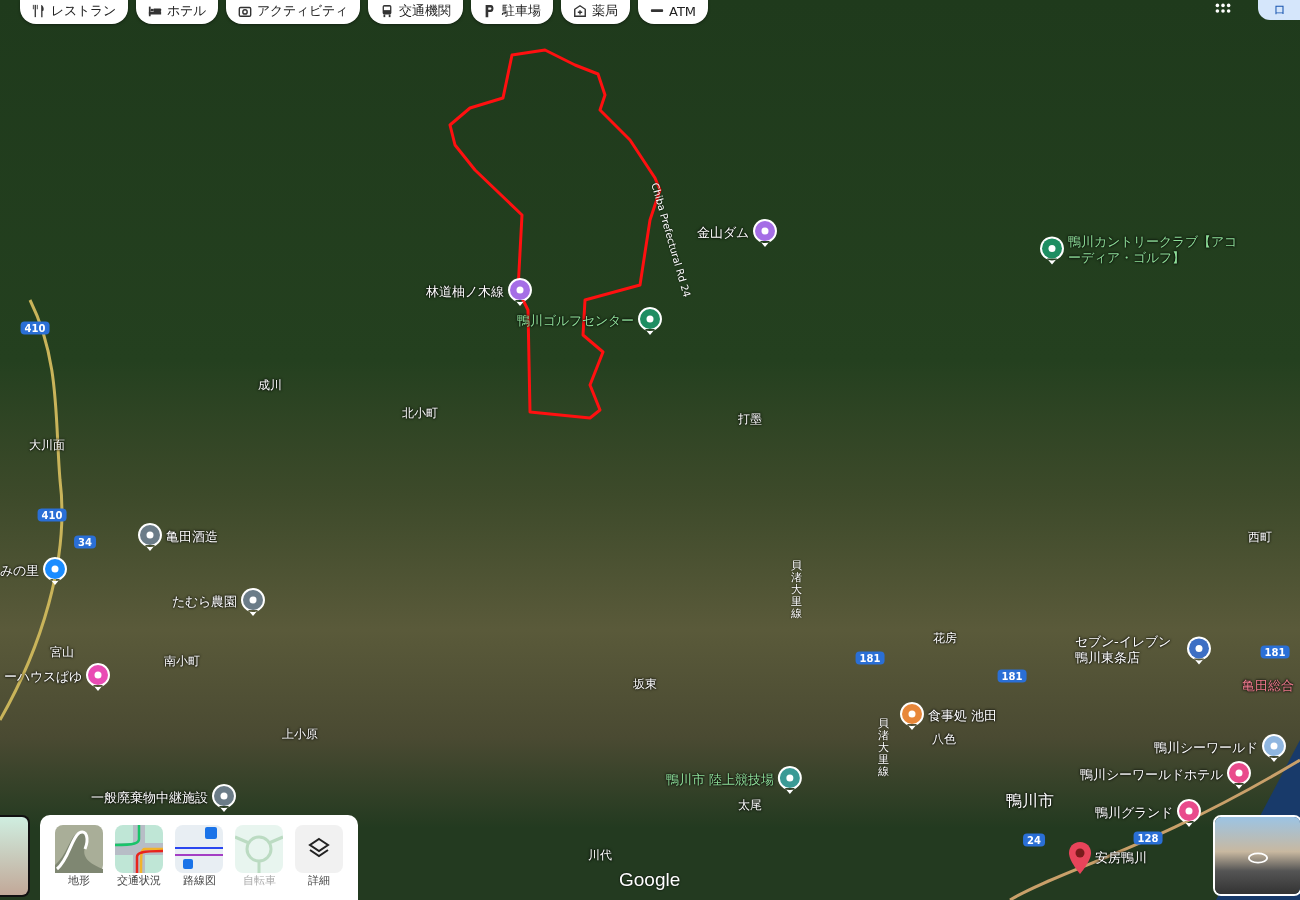 This screenshot has width=1300, height=900. What do you see at coordinates (719, 780) in the screenshot?
I see `place-name: 鴨川市 陸上競技場` at bounding box center [719, 780].